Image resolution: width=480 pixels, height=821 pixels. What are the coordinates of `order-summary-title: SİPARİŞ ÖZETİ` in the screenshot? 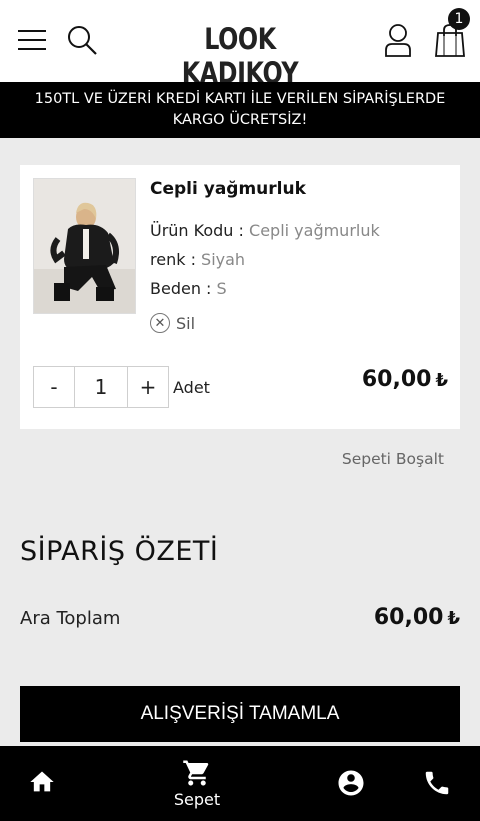 It's located at (119, 551).